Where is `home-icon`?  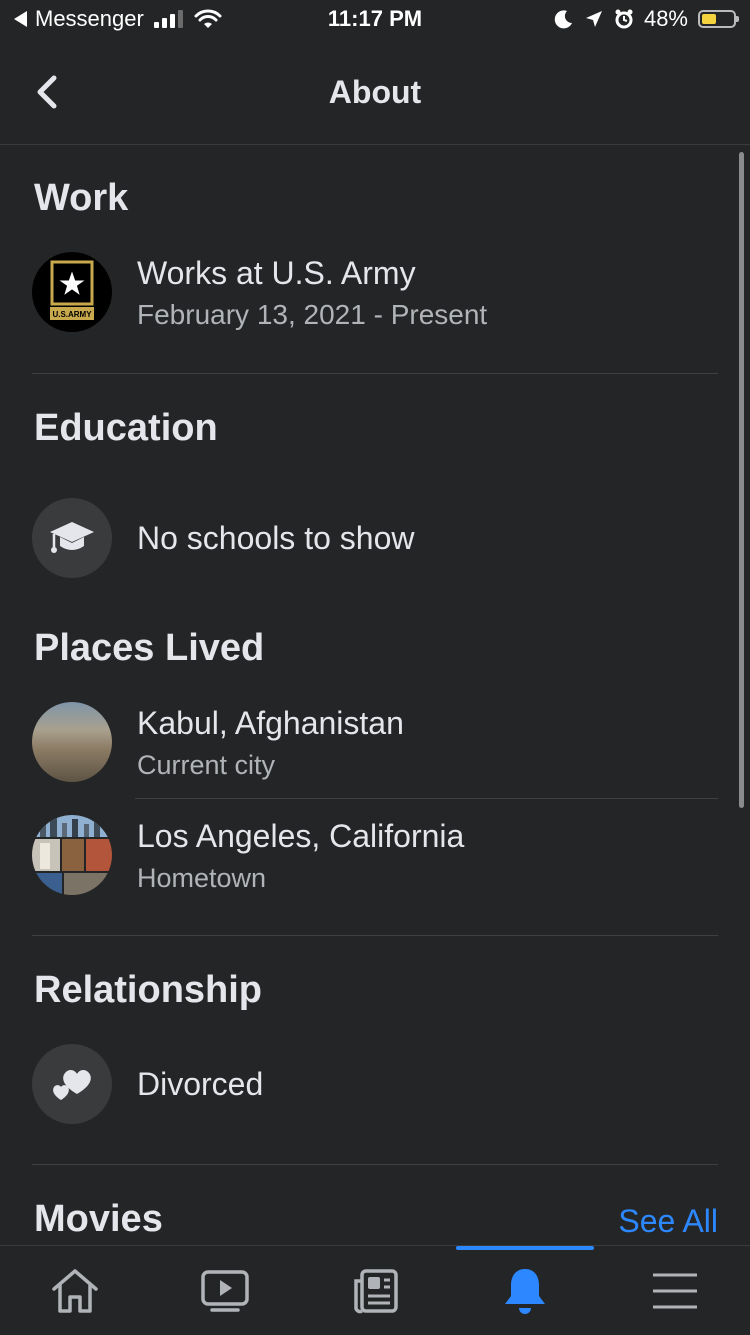
home-icon is located at coordinates (75, 1290).